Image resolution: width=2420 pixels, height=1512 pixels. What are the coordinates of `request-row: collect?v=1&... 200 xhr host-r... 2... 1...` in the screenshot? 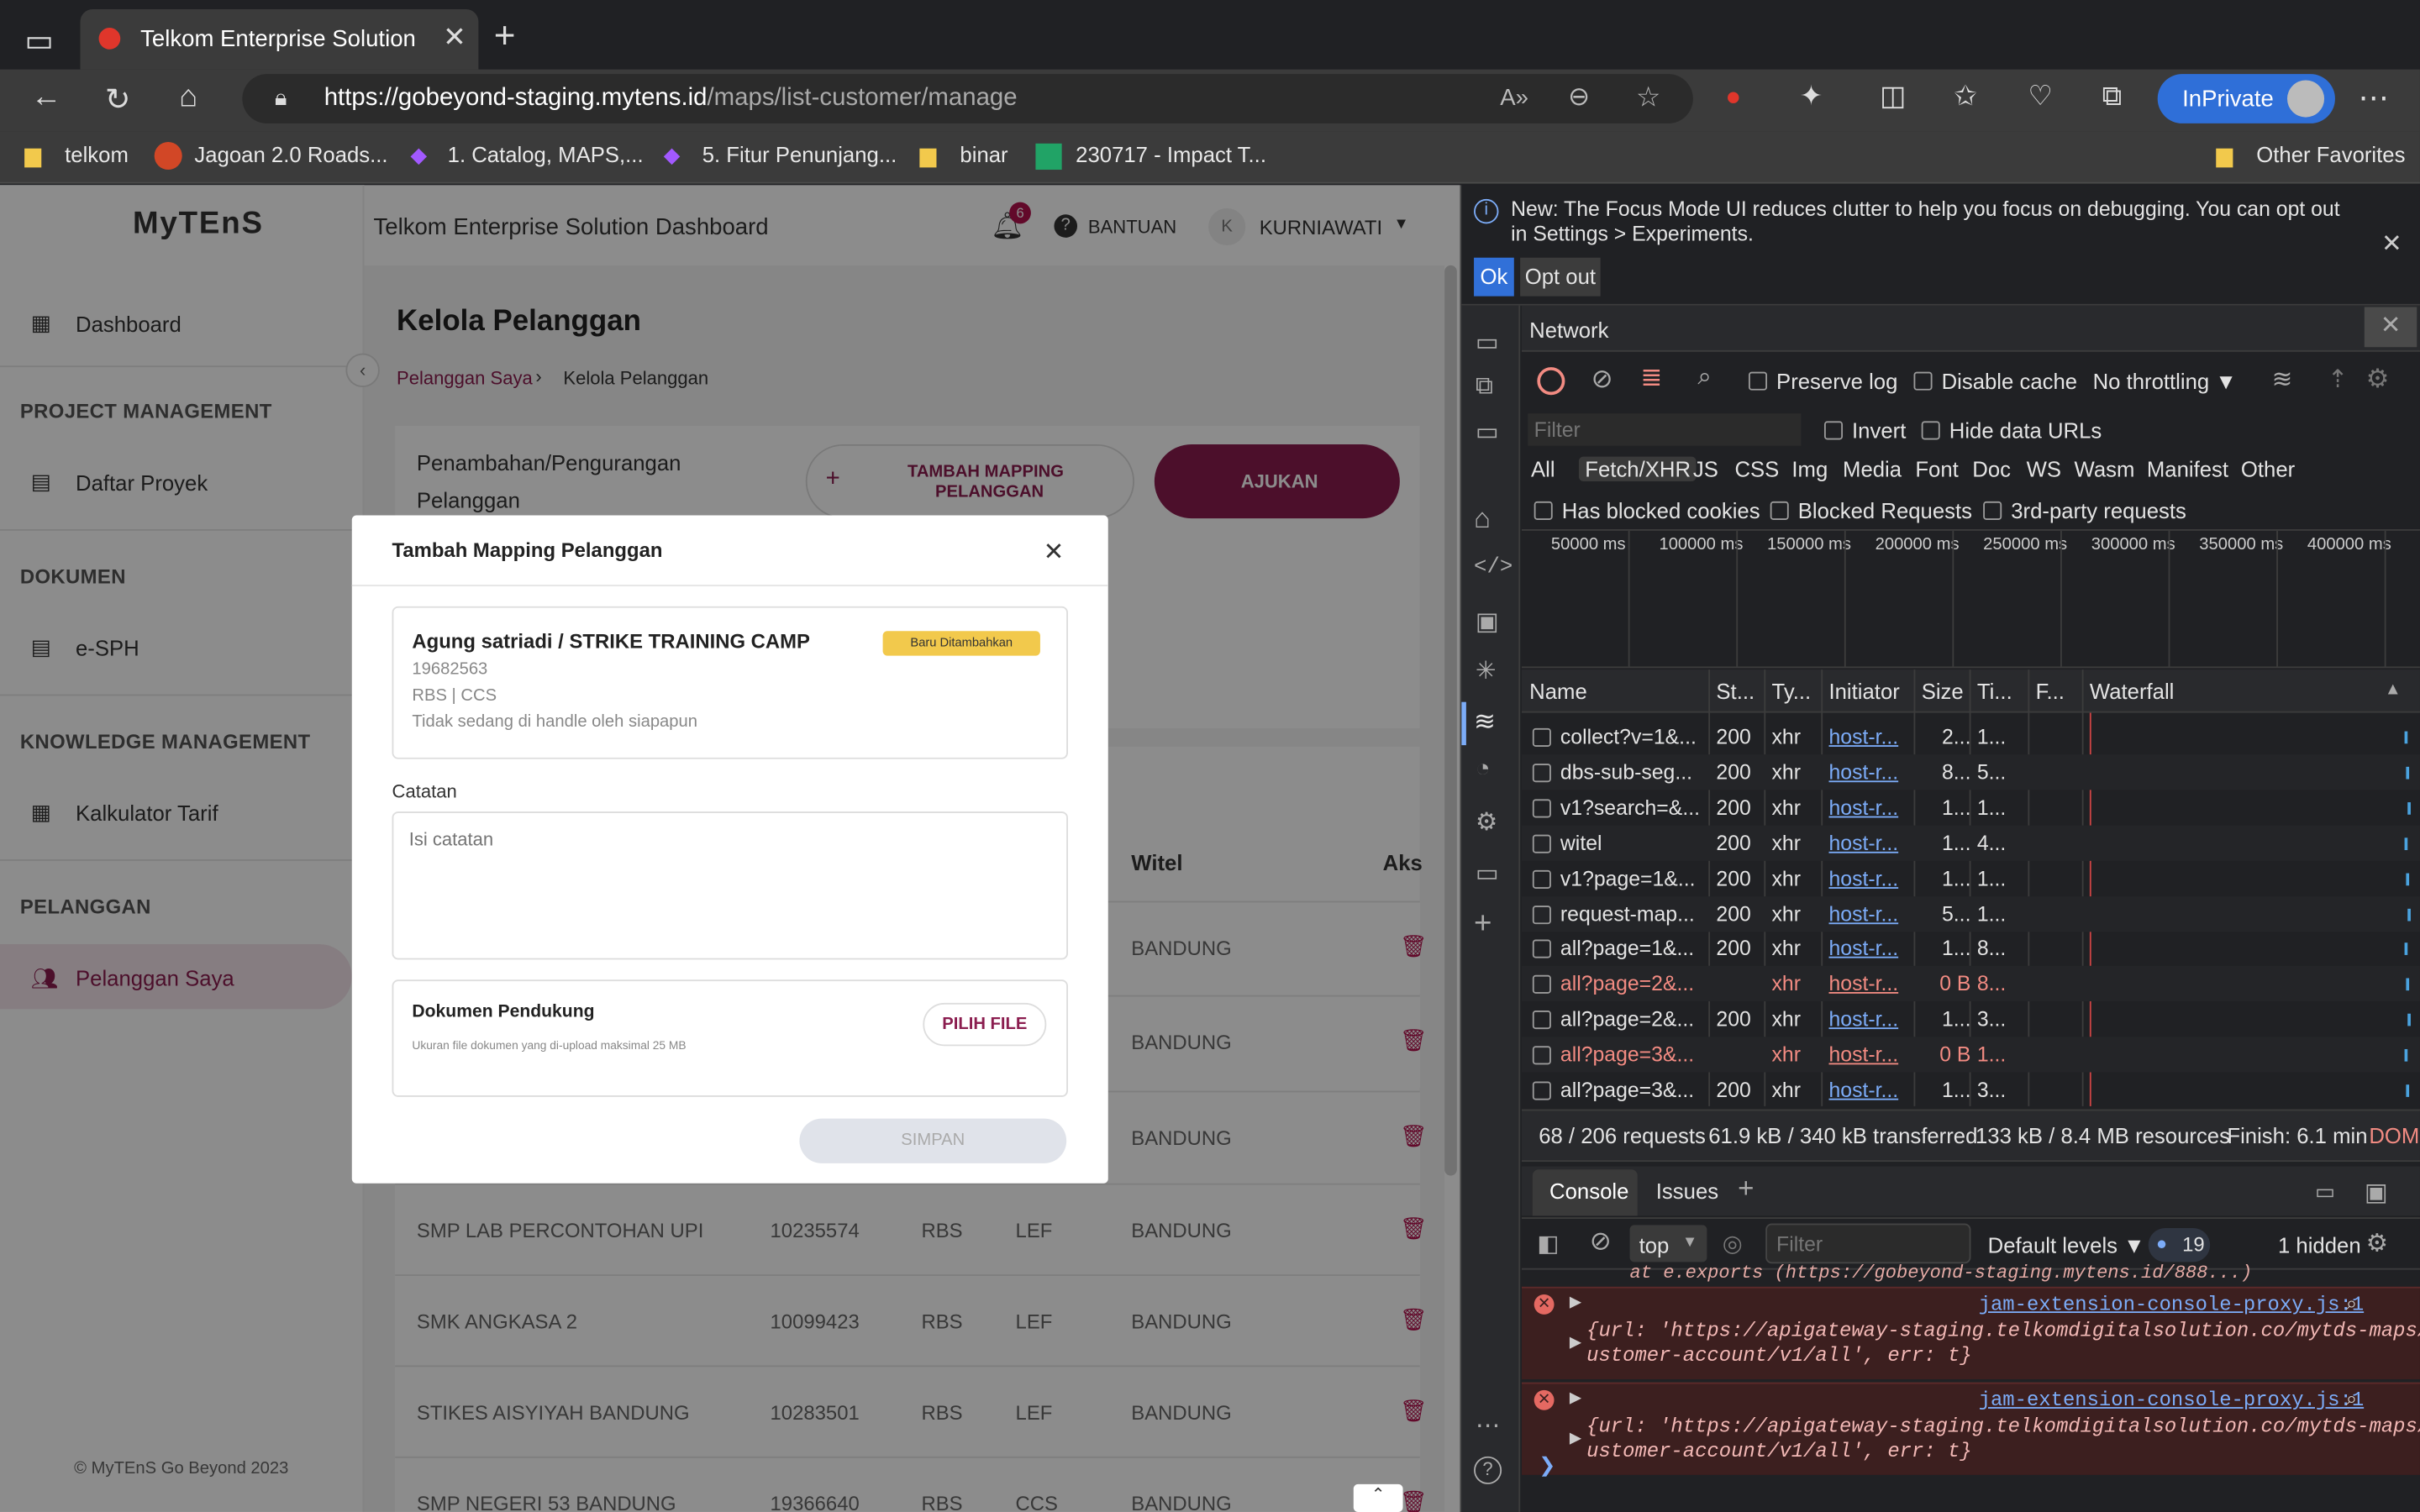 It's located at (1971, 736).